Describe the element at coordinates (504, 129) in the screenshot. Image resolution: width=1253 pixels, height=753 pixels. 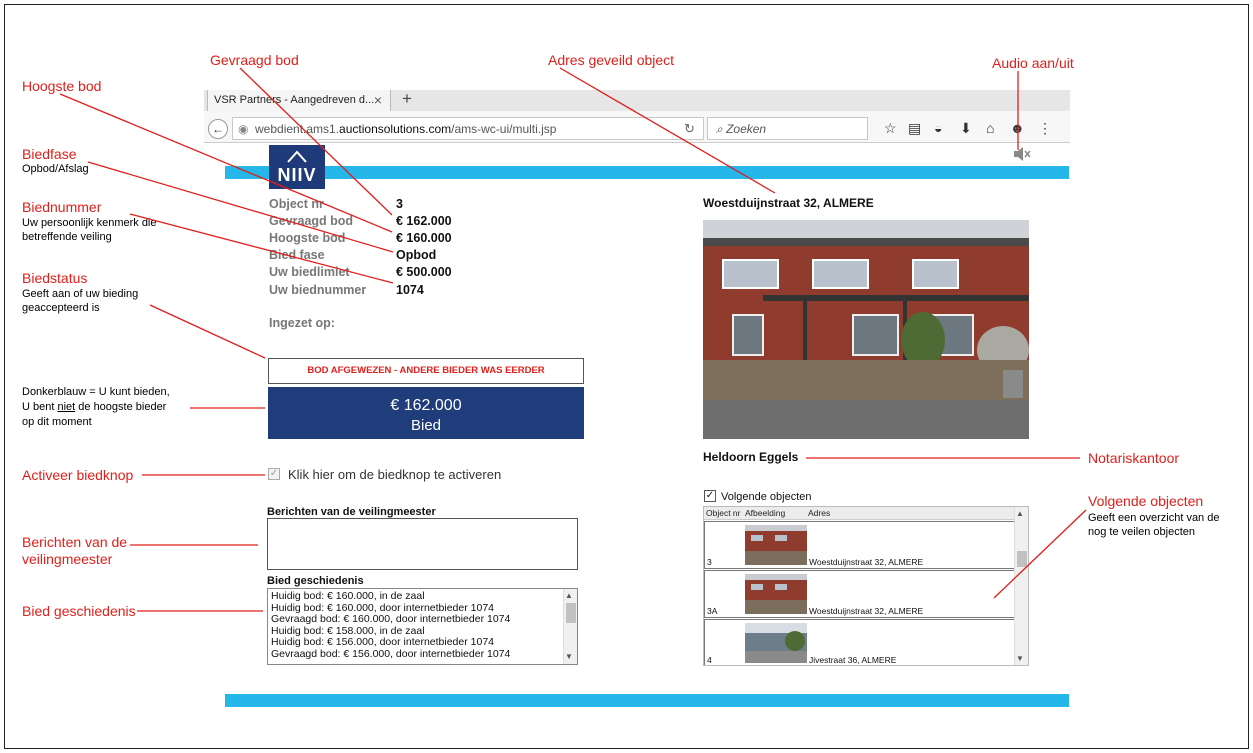
I see `url-path: /ams-wc-ui/multi.jsp` at that location.